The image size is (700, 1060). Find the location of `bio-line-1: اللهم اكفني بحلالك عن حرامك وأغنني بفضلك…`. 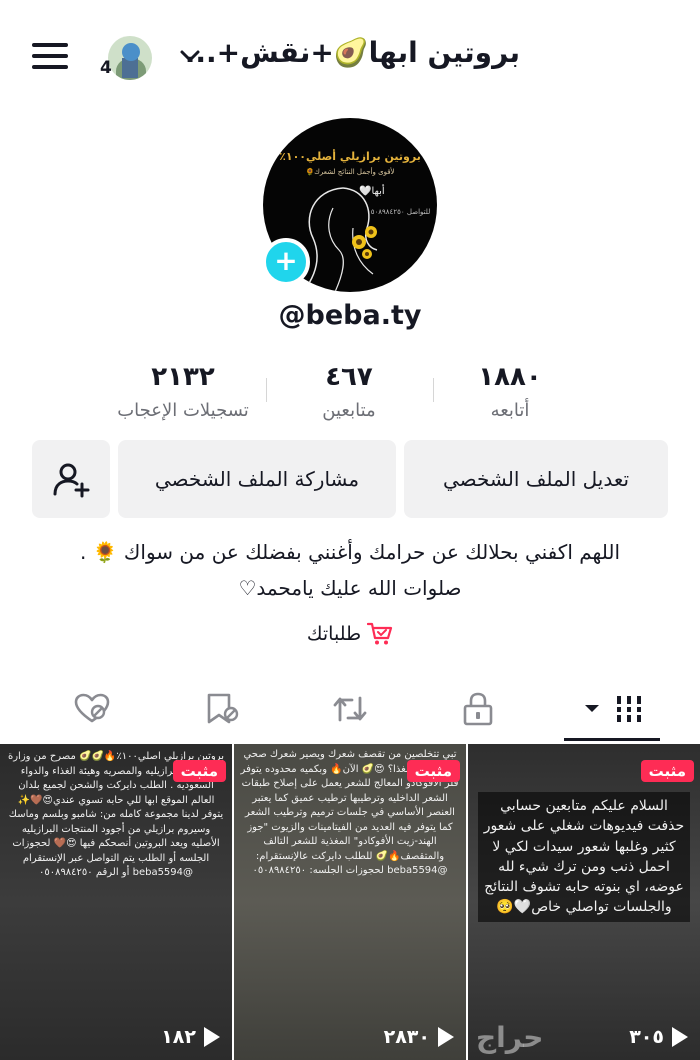

bio-line-1: اللهم اكفني بحلالك عن حرامك وأغنني بفضلك… is located at coordinates (350, 552).